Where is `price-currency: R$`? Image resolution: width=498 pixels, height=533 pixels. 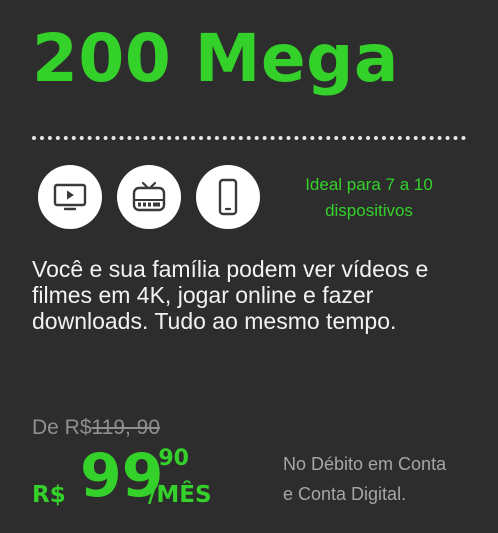
price-currency: R$ is located at coordinates (49, 495).